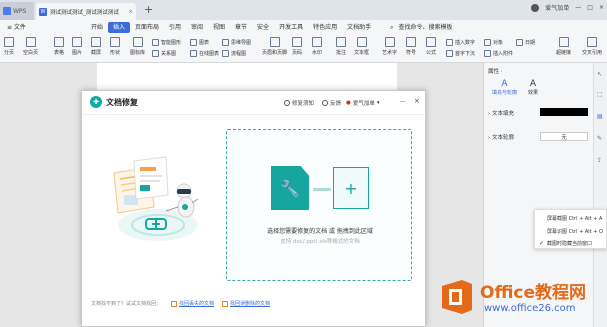 Image resolution: width=607 pixels, height=327 pixels. I want to click on menu-hide-window: 截图时隐藏当前窗口, so click(569, 243).